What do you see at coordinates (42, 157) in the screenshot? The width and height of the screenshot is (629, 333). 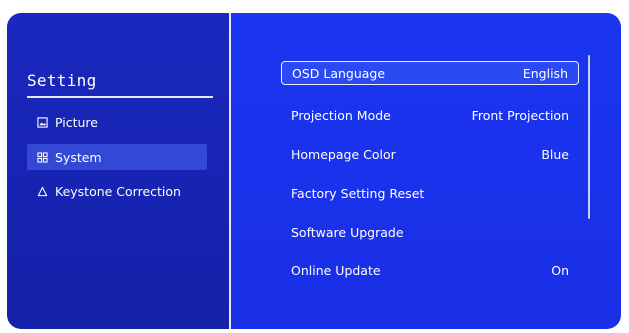 I see `system-icon` at bounding box center [42, 157].